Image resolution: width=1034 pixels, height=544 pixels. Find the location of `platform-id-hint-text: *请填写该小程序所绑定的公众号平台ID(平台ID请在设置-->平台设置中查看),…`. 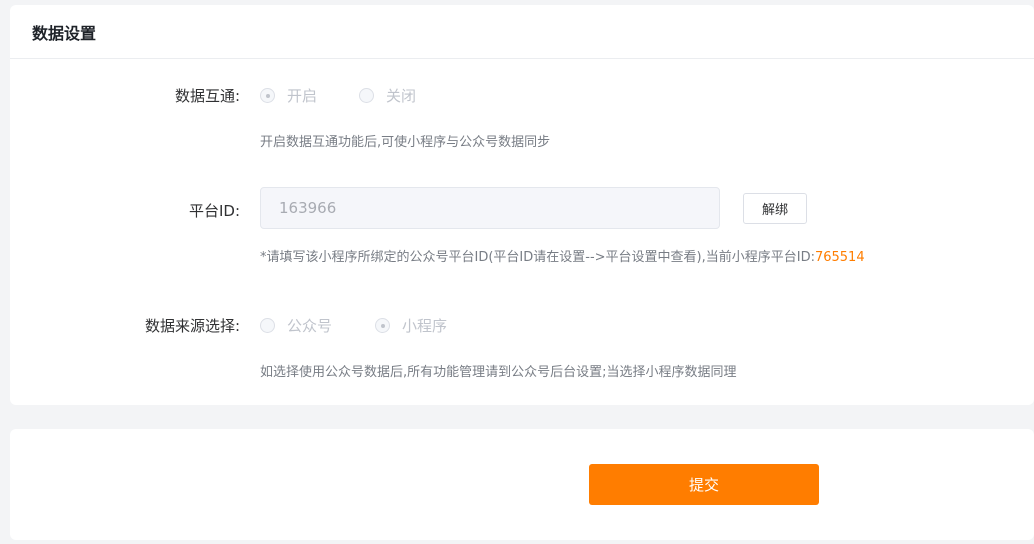

platform-id-hint-text: *请填写该小程序所绑定的公众号平台ID(平台ID请在设置-->平台设置中查看),… is located at coordinates (537, 257).